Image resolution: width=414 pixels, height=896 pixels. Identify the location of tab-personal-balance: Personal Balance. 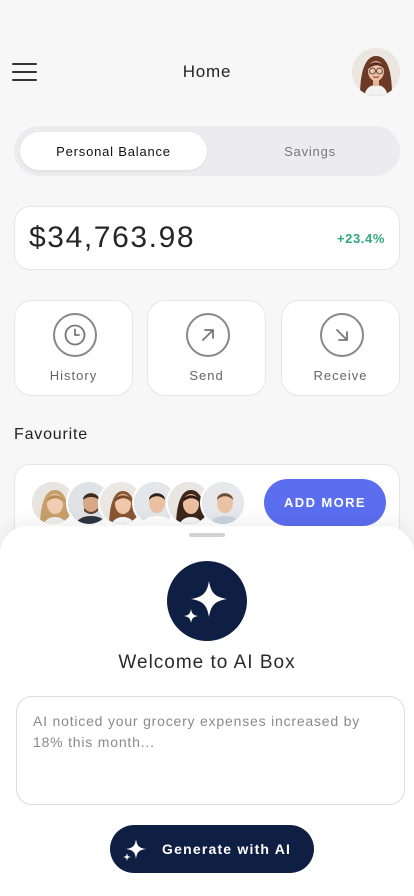
(113, 151).